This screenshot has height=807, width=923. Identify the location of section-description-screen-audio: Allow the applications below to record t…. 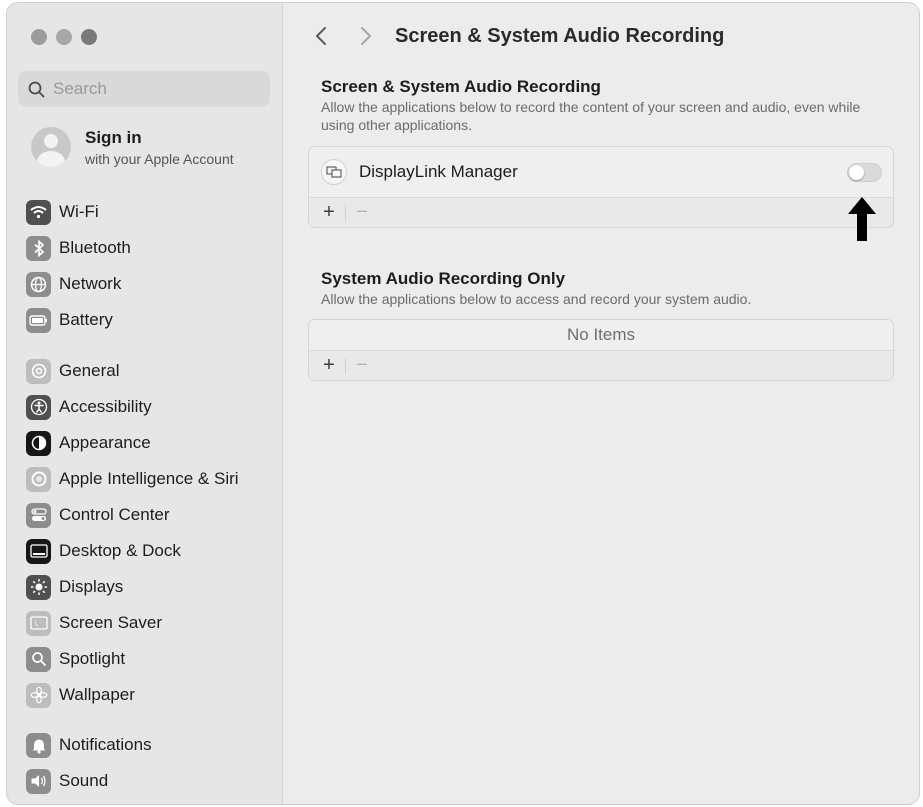
(591, 116).